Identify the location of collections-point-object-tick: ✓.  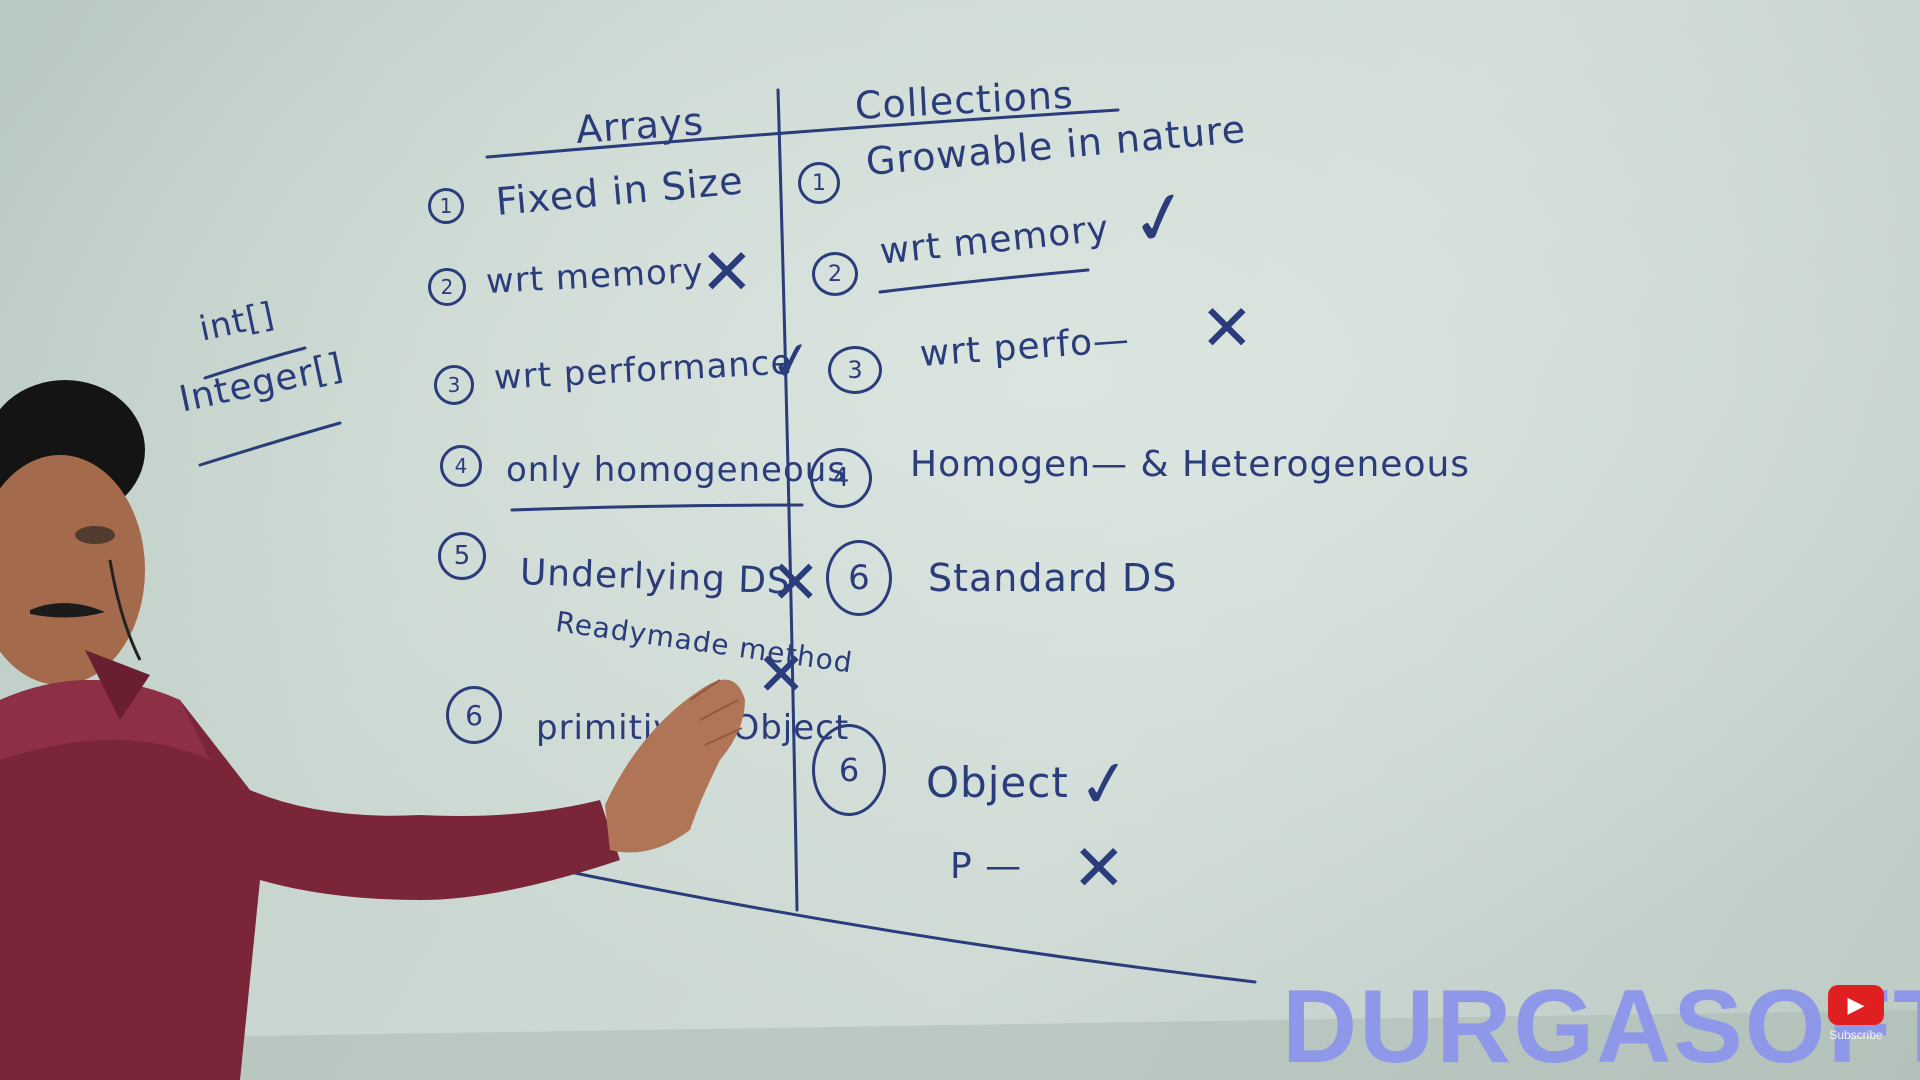
(1105, 785).